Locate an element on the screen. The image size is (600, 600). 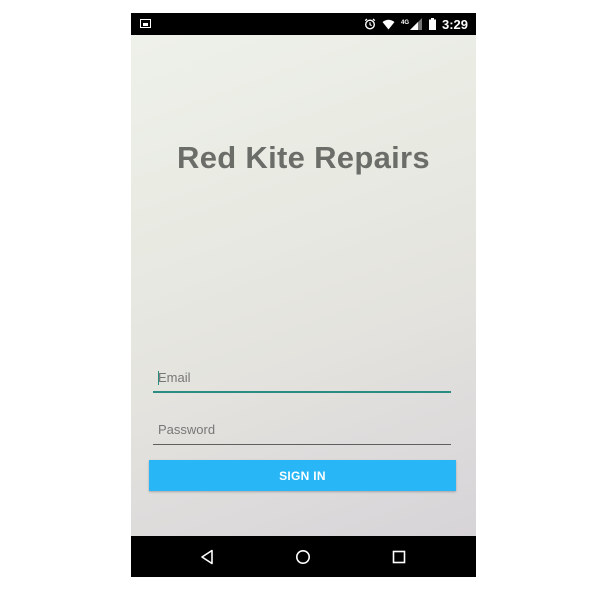
back-icon is located at coordinates (207, 556).